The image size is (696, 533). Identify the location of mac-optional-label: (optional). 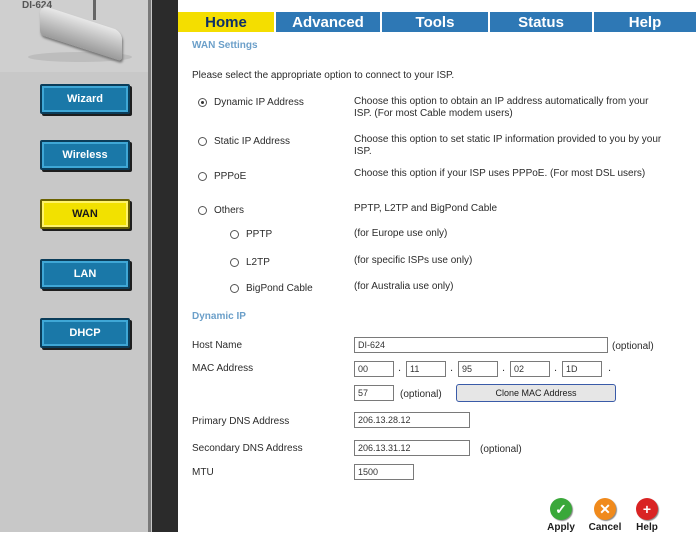
(421, 394).